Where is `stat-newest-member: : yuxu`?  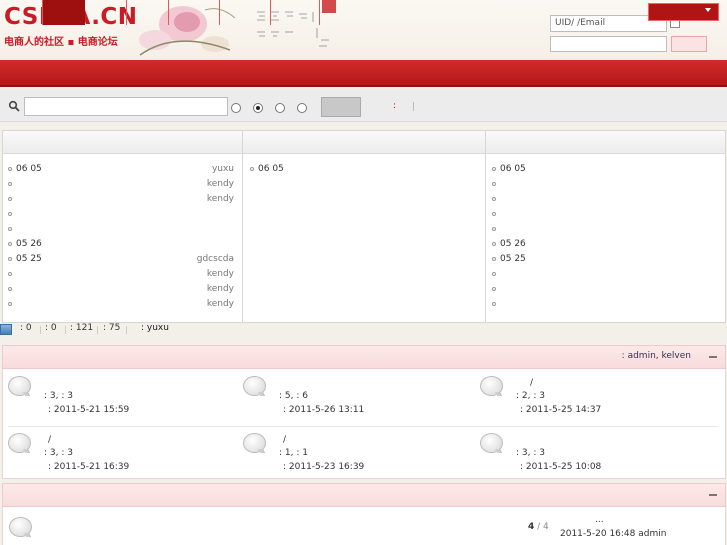 stat-newest-member: : yuxu is located at coordinates (155, 328).